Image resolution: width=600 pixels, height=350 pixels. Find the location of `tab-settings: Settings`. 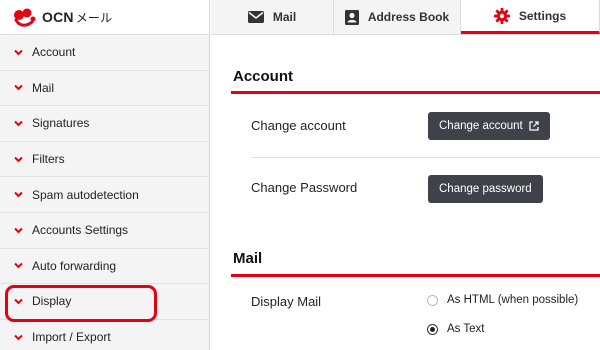

tab-settings: Settings is located at coordinates (530, 17).